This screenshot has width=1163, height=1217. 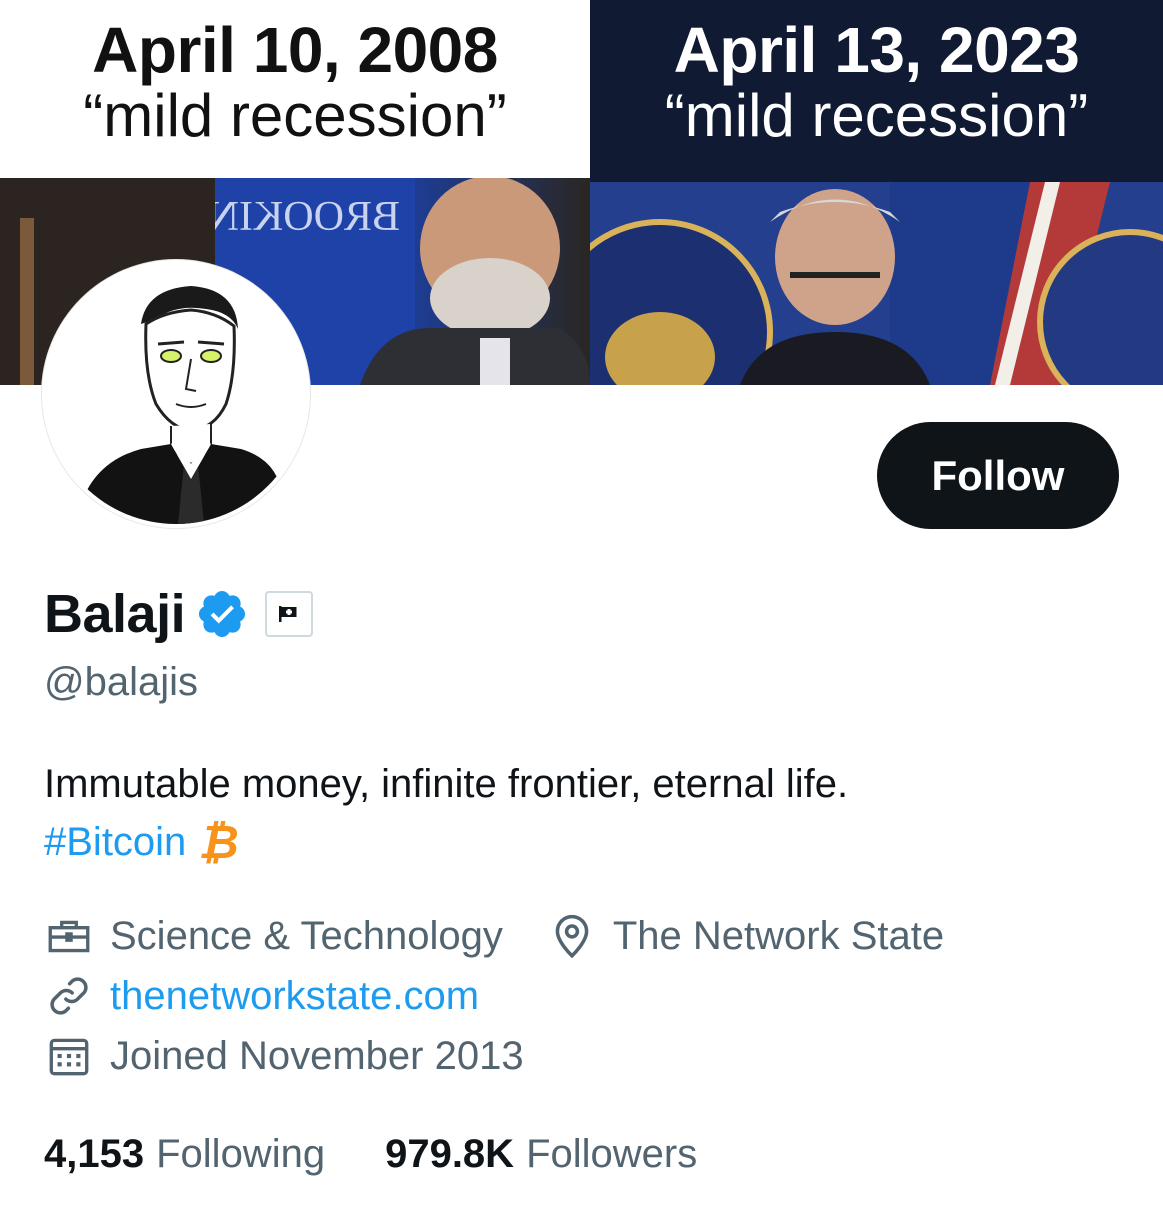 What do you see at coordinates (222, 614) in the screenshot?
I see `verified-badge-icon` at bounding box center [222, 614].